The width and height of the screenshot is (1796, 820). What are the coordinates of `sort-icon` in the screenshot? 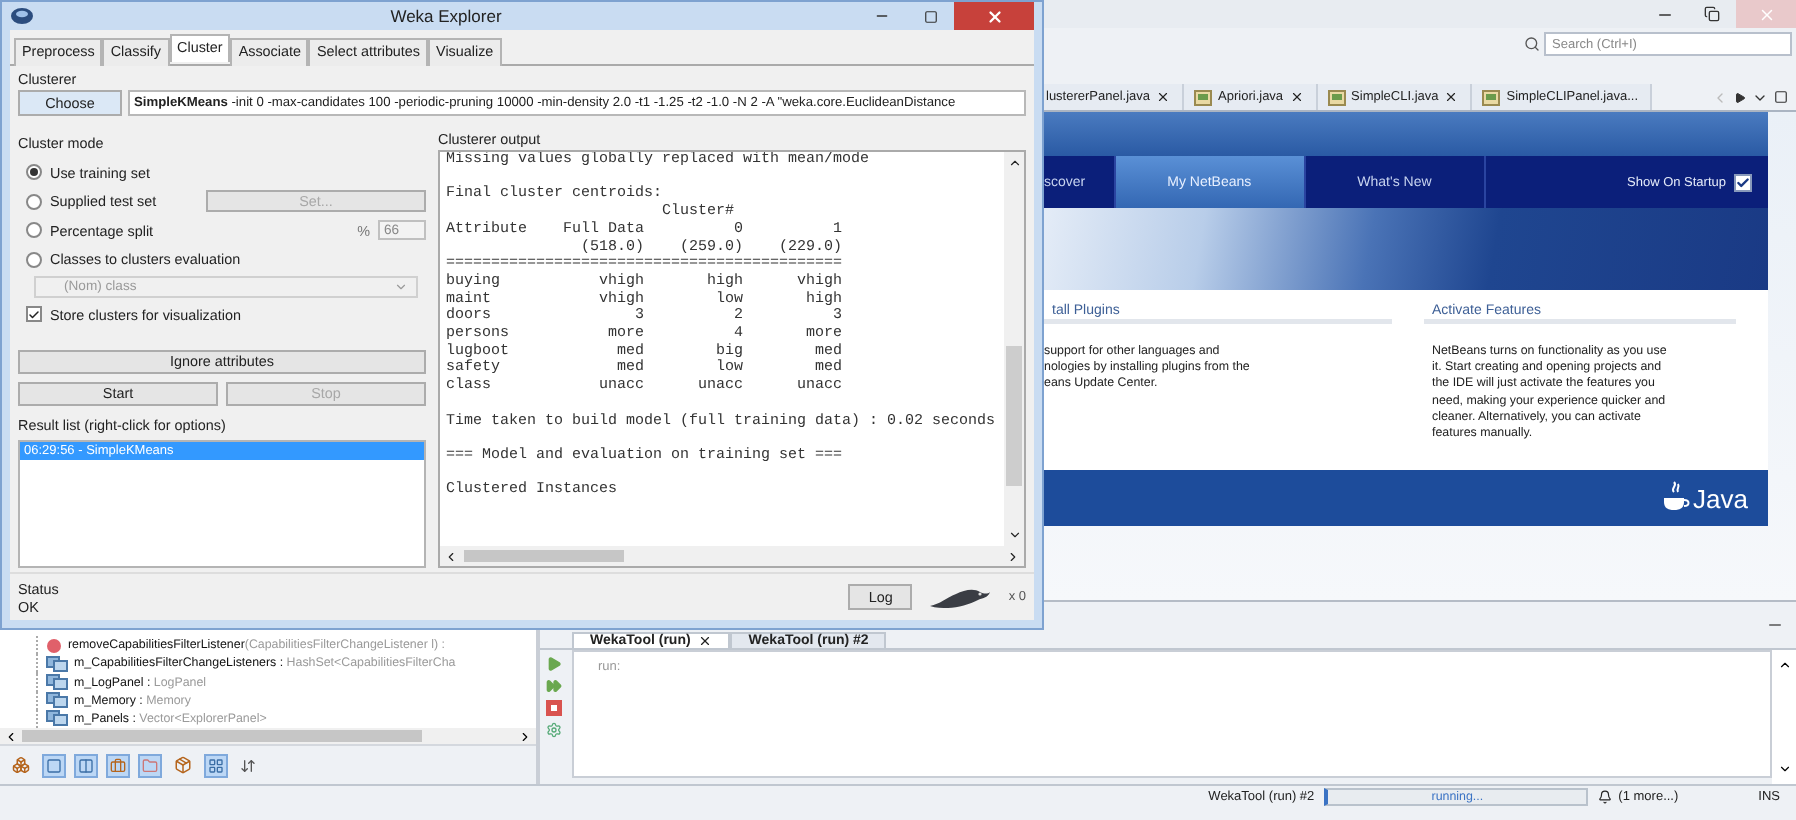 It's located at (248, 765).